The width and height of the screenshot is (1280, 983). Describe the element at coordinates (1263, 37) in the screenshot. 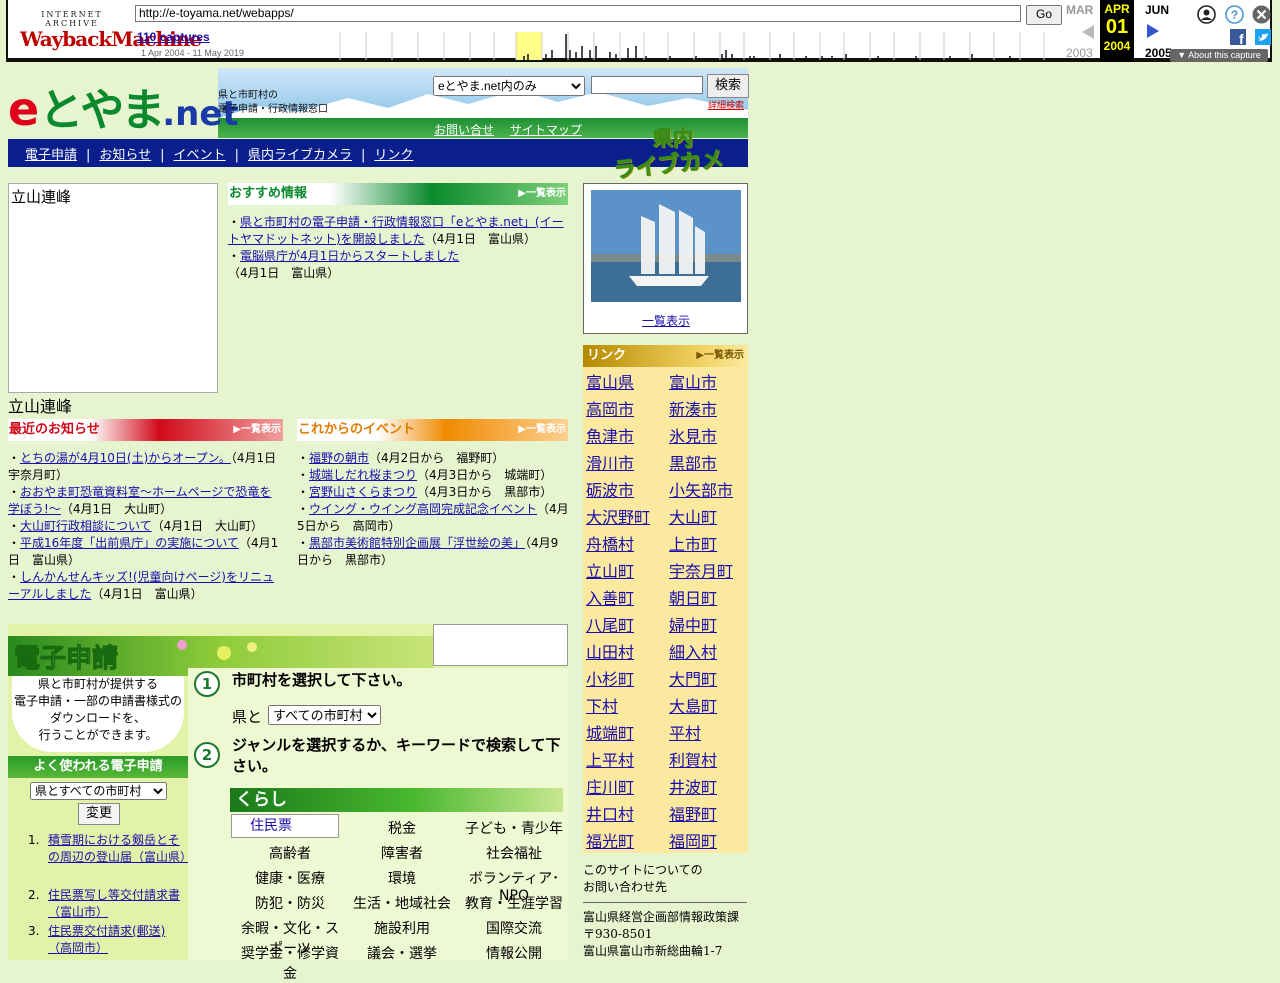

I see `twitter-icon` at that location.